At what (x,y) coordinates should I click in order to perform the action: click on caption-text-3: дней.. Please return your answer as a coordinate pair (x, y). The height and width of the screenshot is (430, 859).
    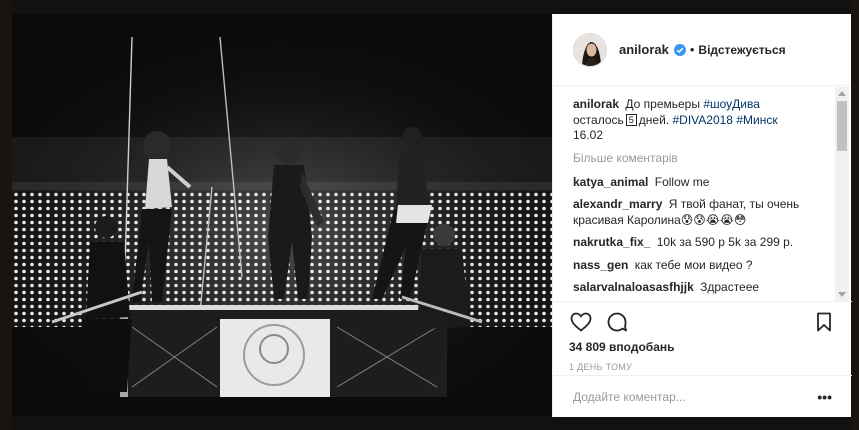
    Looking at the image, I should click on (654, 119).